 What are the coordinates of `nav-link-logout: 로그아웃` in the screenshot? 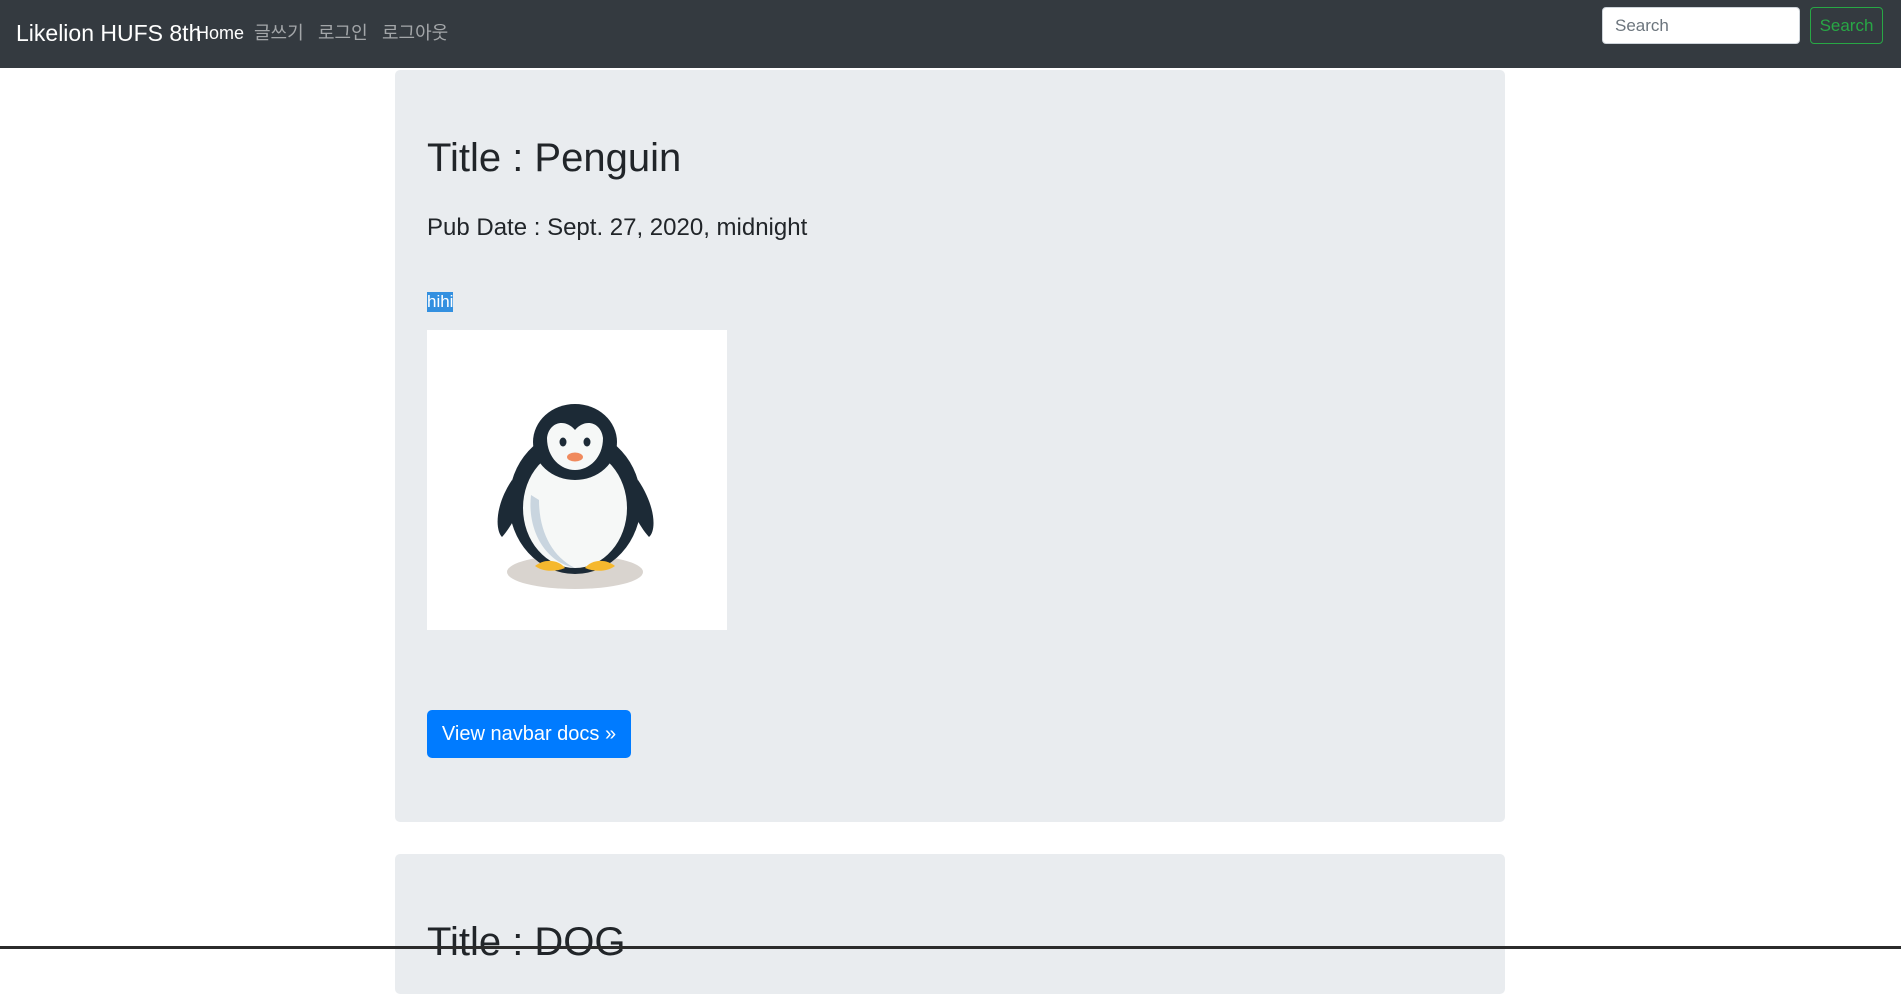 It's located at (415, 33).